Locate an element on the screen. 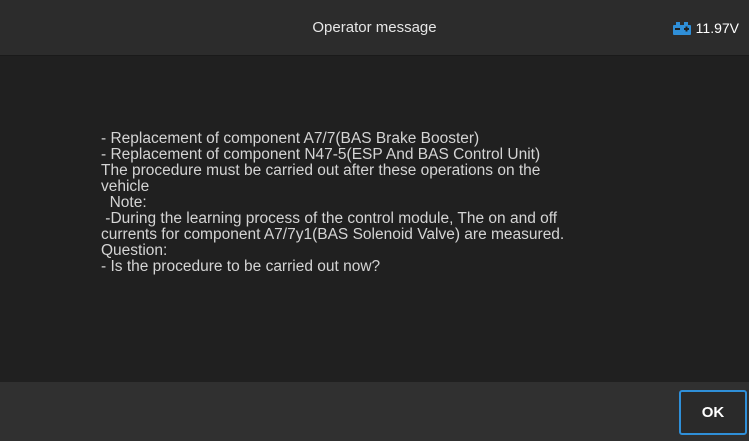 This screenshot has width=749, height=441. ok-button: OK is located at coordinates (713, 412).